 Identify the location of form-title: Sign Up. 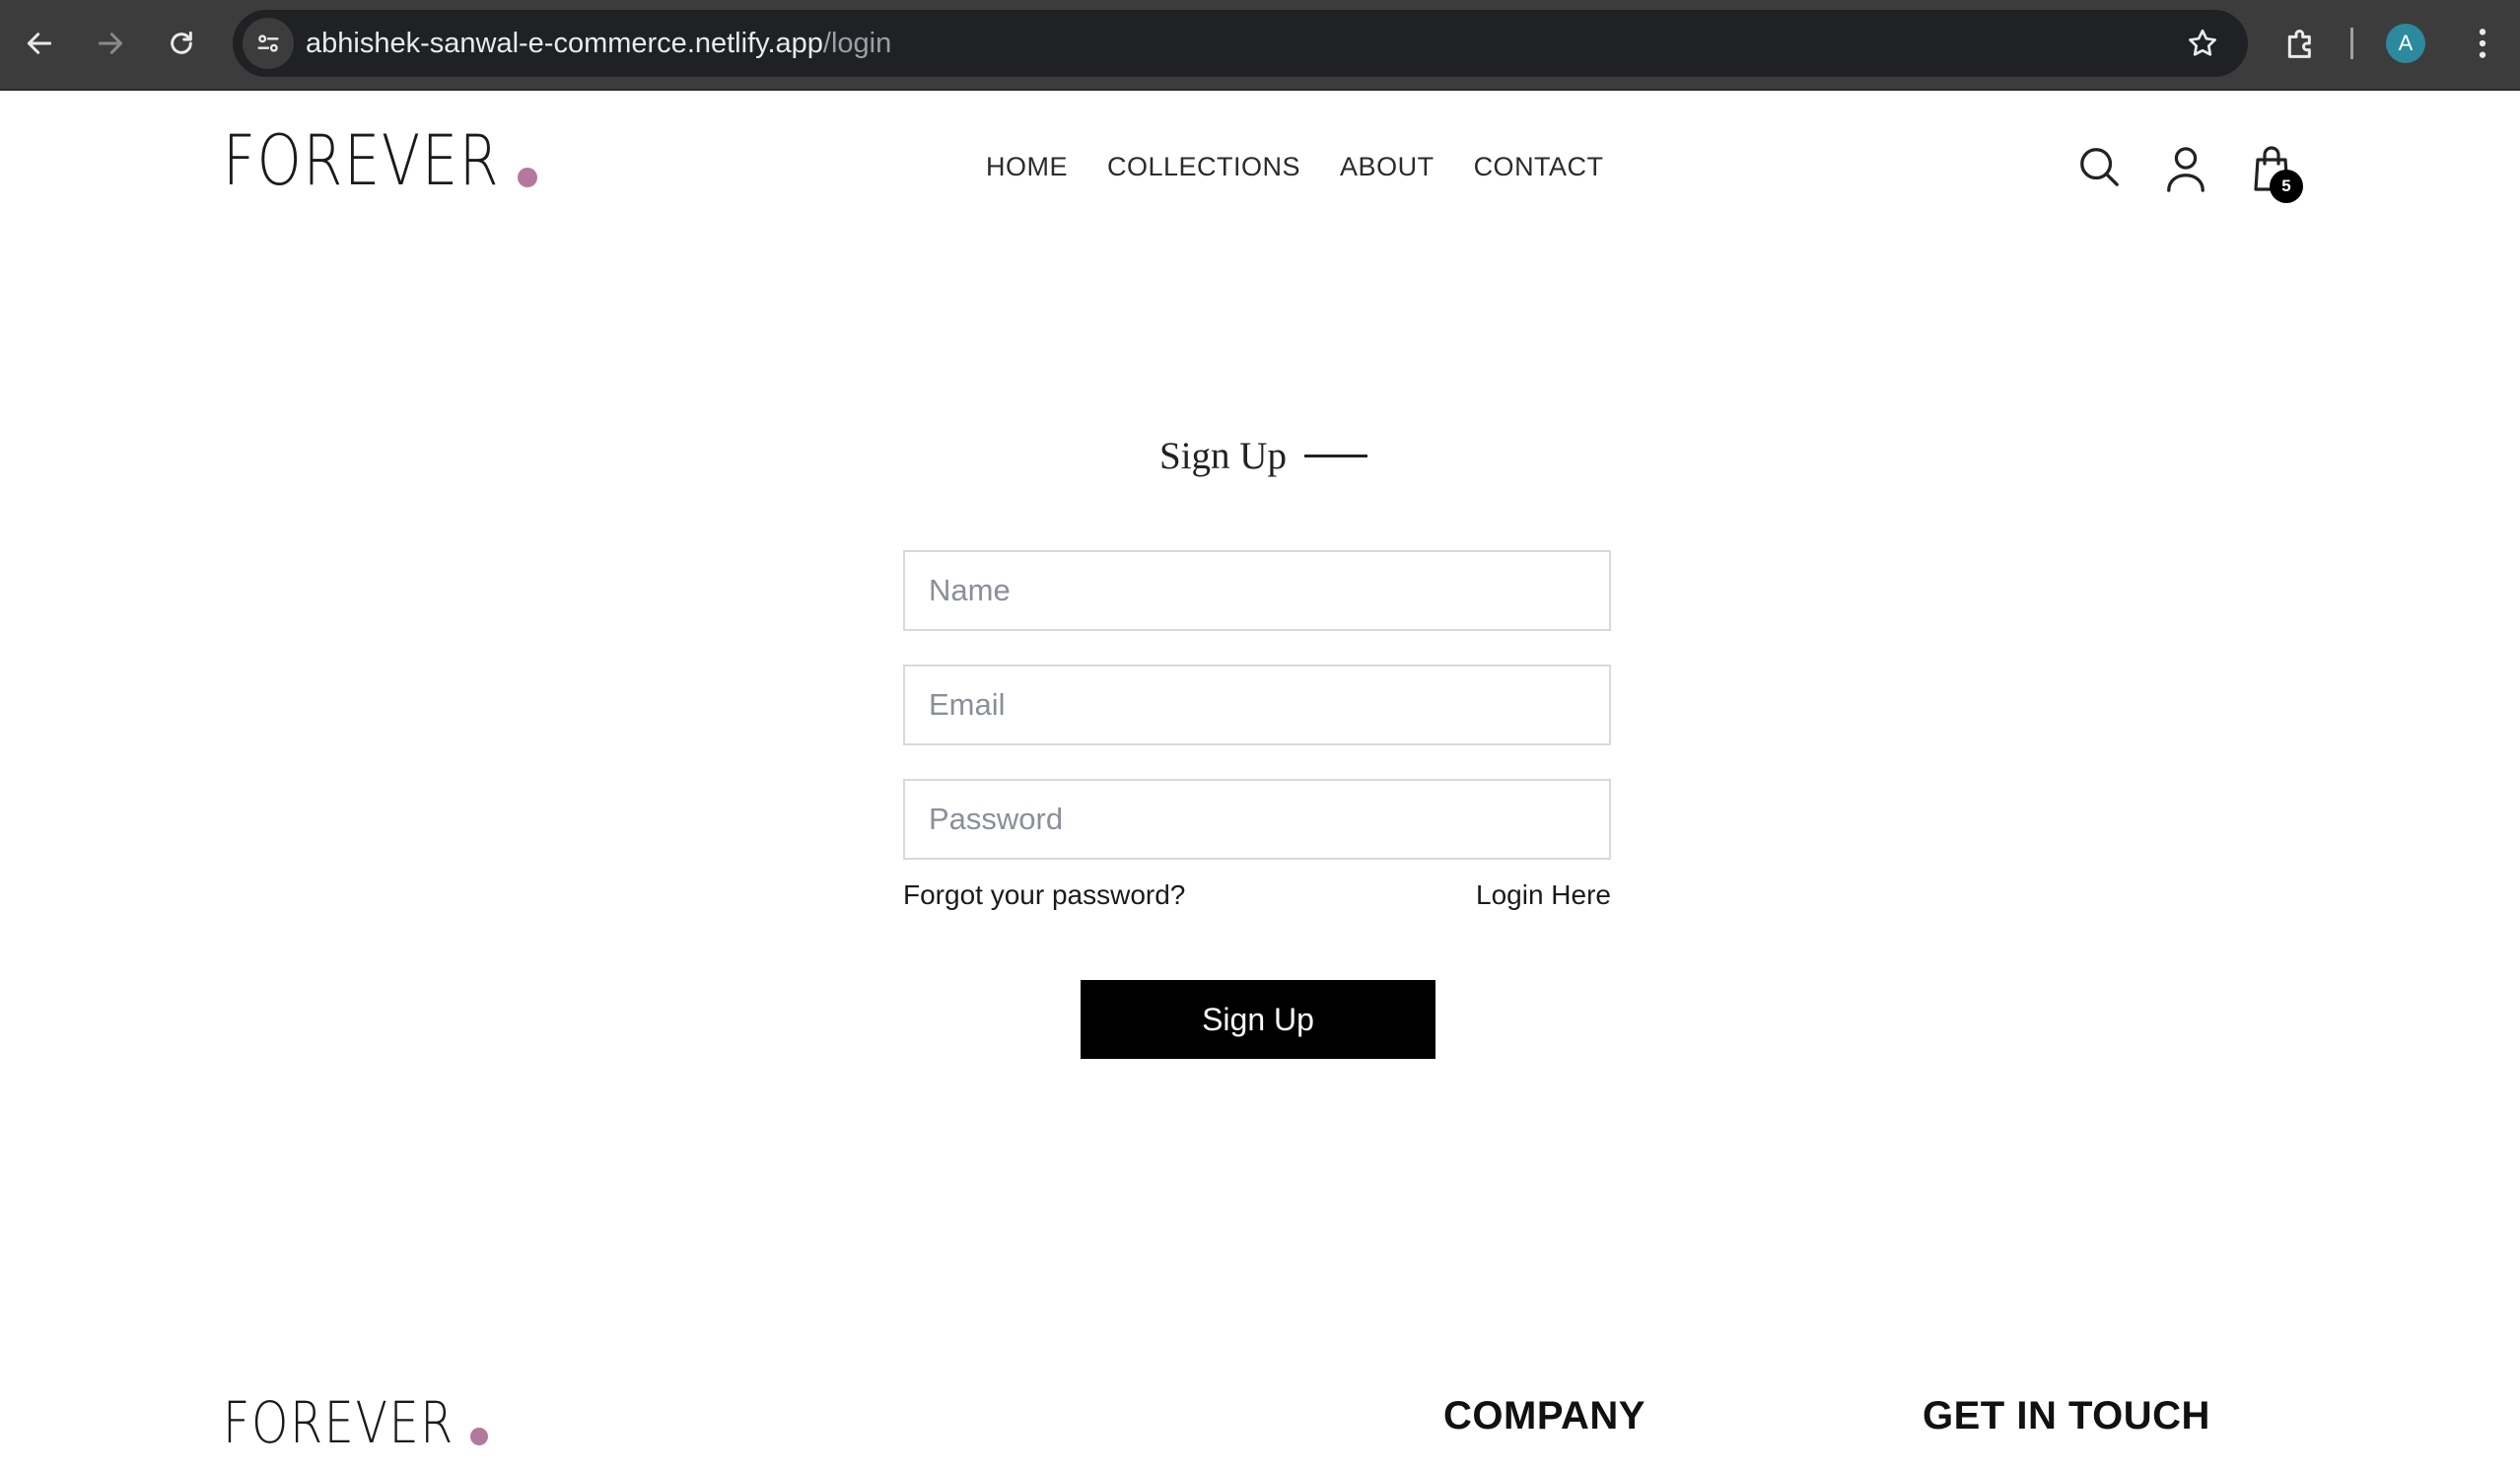
(1263, 456).